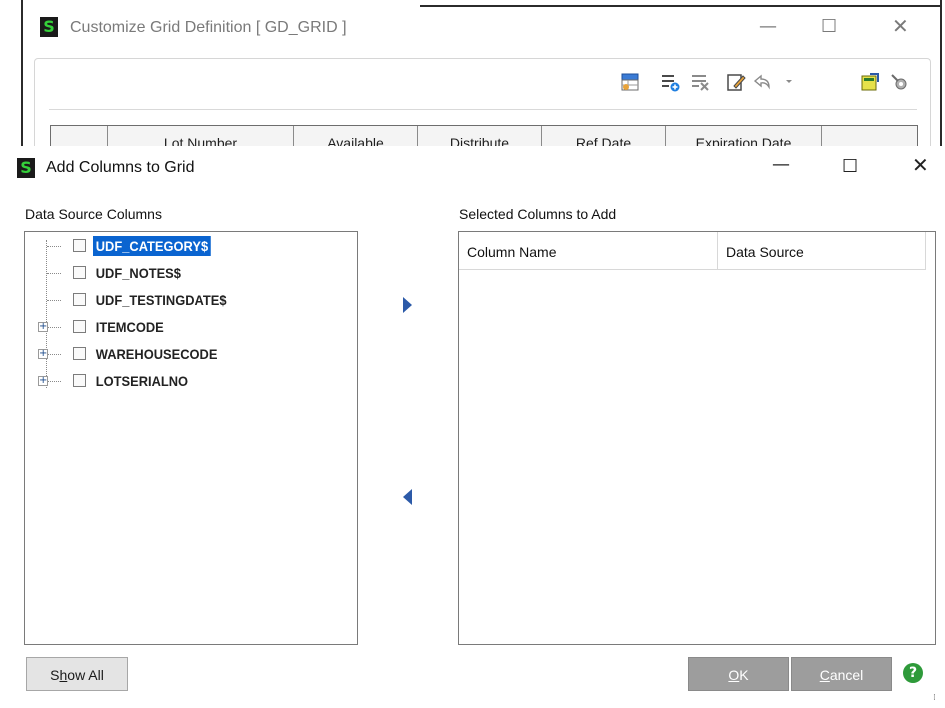  What do you see at coordinates (156, 354) in the screenshot?
I see `tree-item-label: WAREHOUSECODE` at bounding box center [156, 354].